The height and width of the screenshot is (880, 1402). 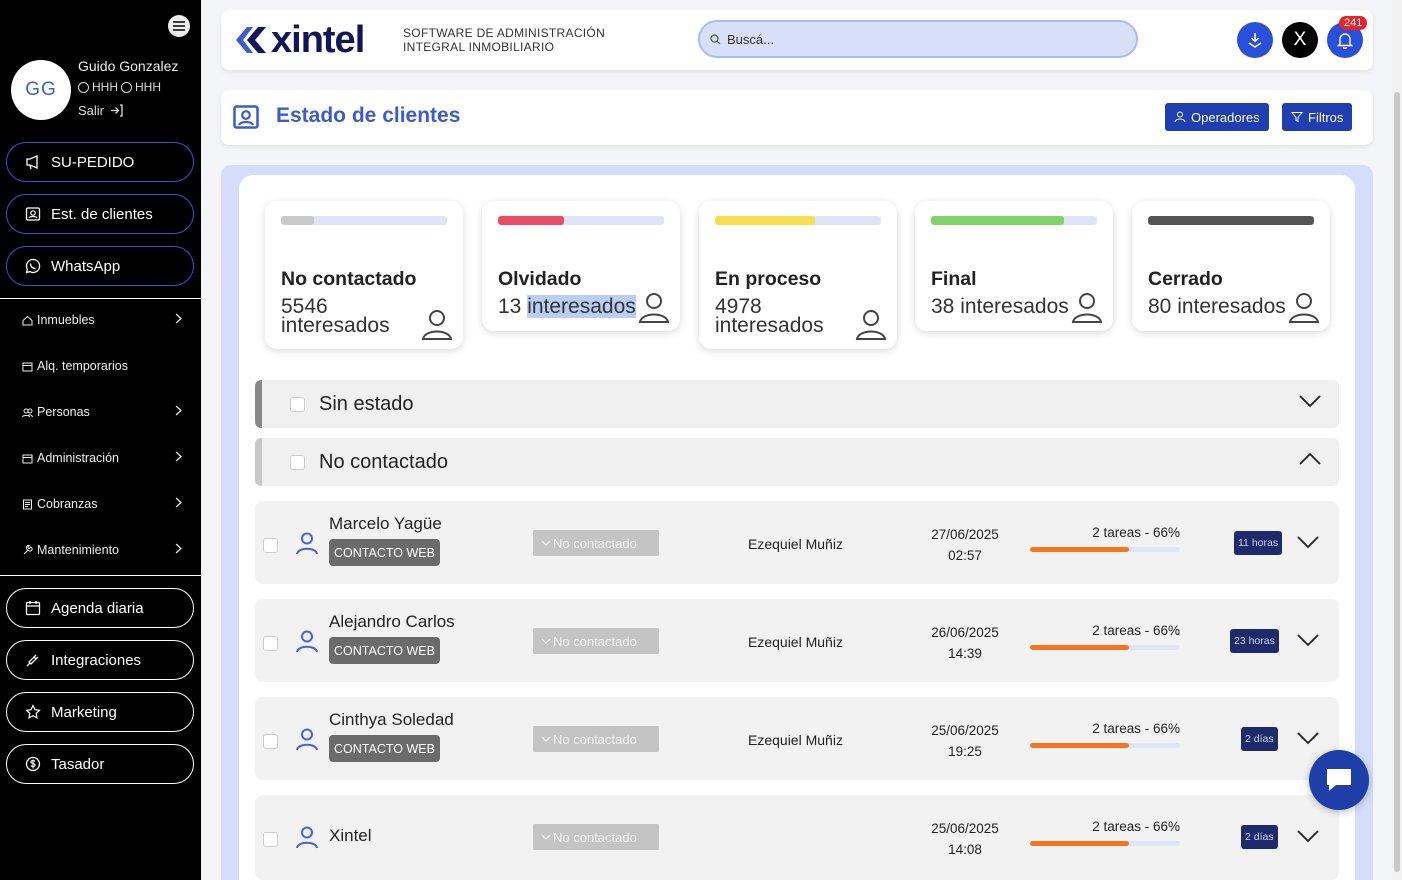 I want to click on sidebar-item-cobranzas: Cobranzas, so click(x=107, y=504).